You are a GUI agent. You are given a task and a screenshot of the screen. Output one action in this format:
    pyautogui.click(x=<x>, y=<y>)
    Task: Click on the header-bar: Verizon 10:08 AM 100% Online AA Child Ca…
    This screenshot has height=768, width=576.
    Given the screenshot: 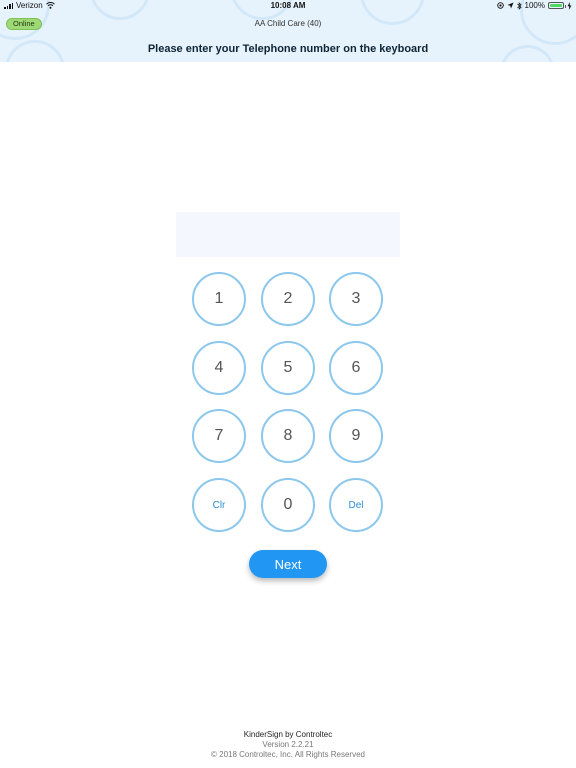 What is the action you would take?
    pyautogui.click(x=288, y=31)
    